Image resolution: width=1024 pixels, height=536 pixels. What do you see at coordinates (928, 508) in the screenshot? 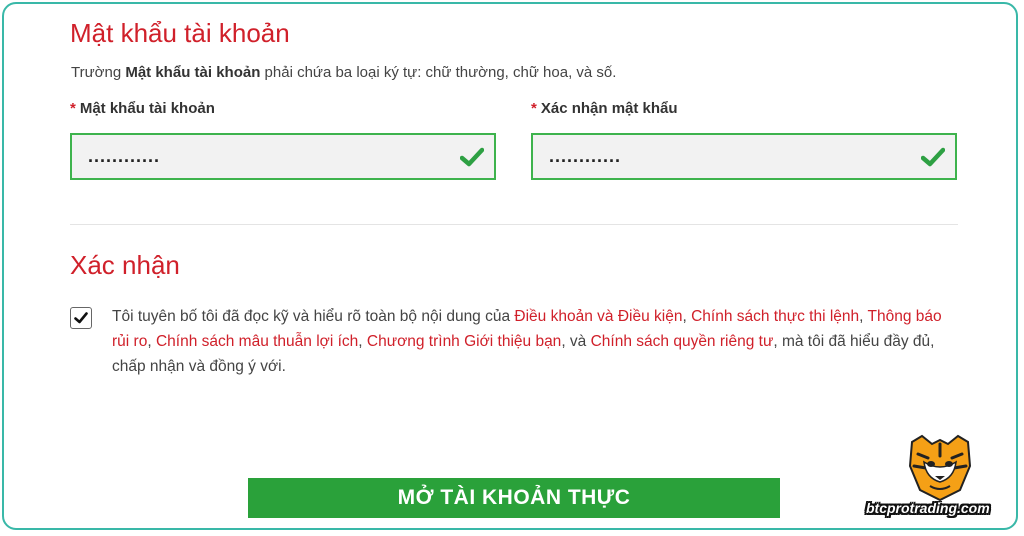
I see `brand-watermark: btcprotrading.com` at bounding box center [928, 508].